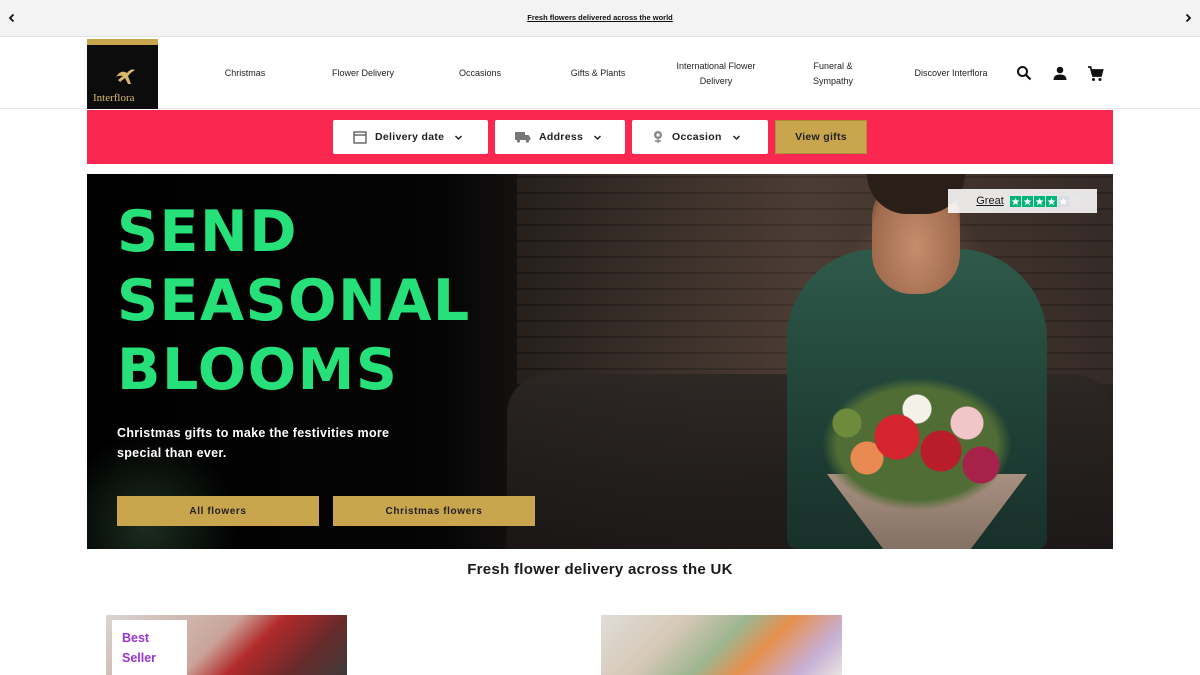 This screenshot has width=1200, height=675. I want to click on address-label: Address, so click(561, 137).